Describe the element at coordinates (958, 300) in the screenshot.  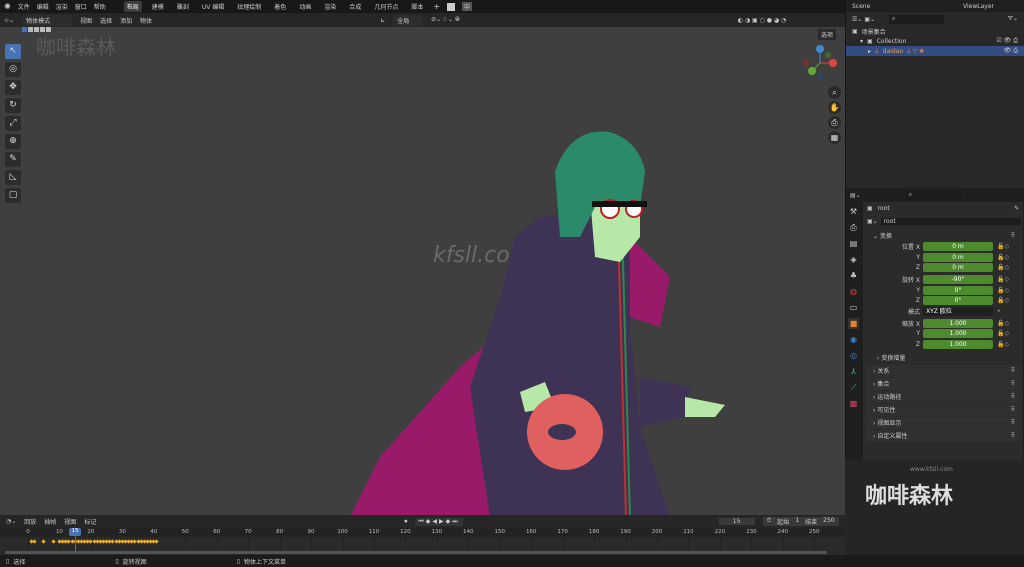
I see `rotation-z-field: 0°` at that location.